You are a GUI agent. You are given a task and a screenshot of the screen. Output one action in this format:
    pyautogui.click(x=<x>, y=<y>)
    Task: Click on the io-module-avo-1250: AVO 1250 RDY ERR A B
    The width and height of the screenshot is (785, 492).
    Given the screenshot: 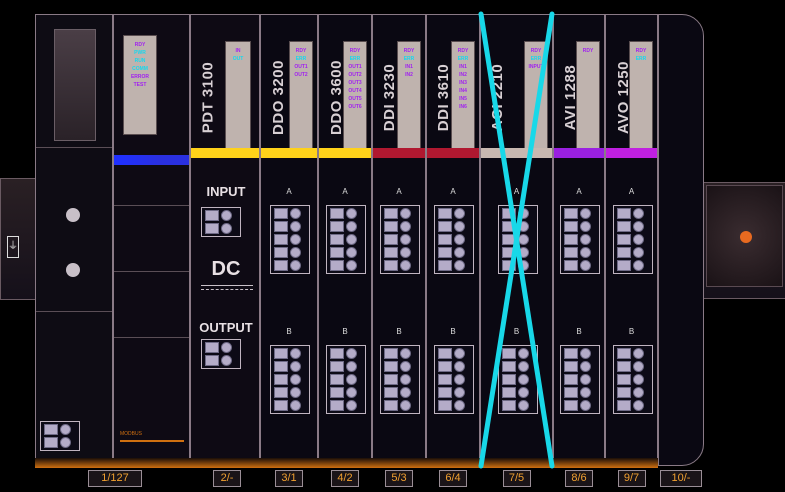 What is the action you would take?
    pyautogui.click(x=631, y=240)
    